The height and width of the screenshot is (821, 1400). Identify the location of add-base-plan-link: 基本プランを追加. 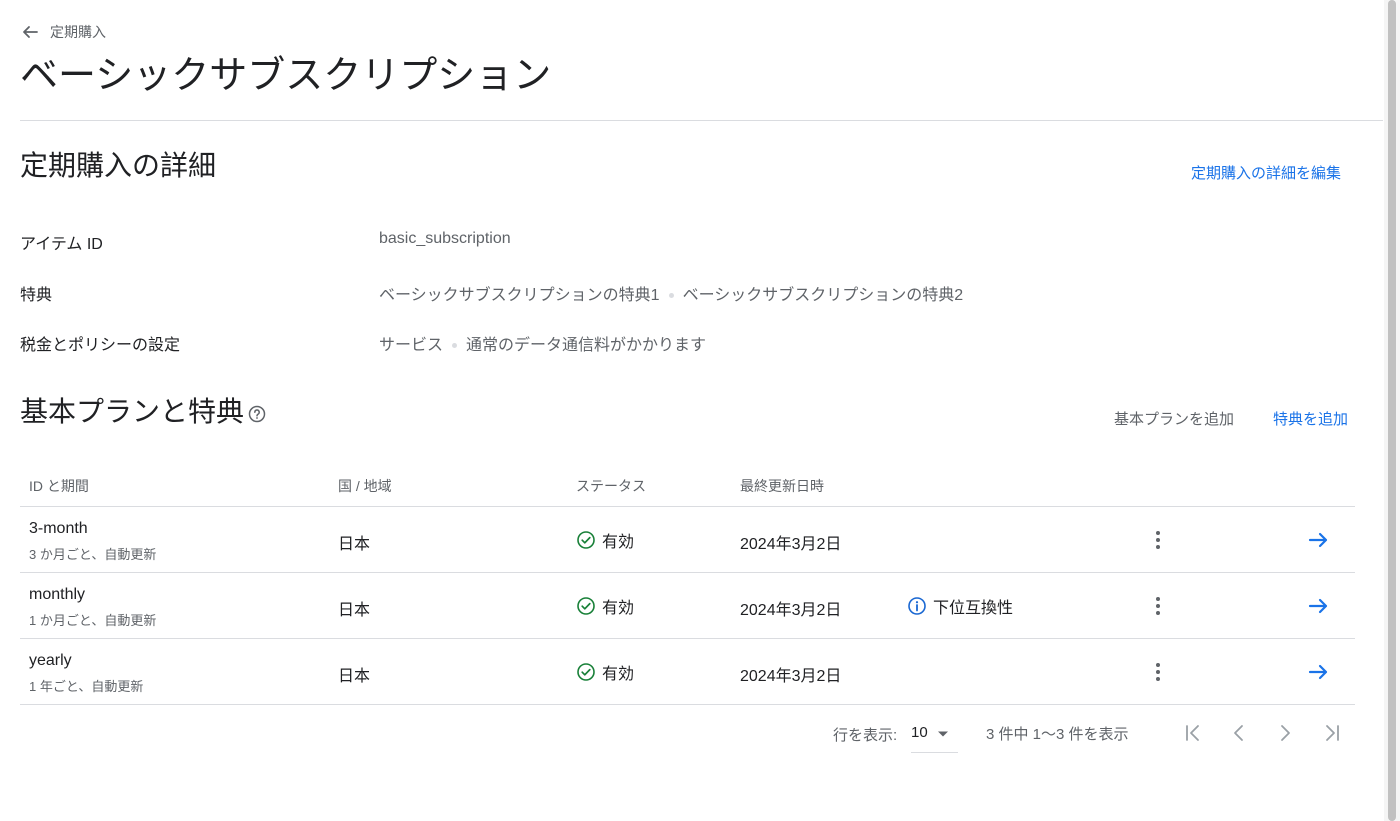
(1174, 418).